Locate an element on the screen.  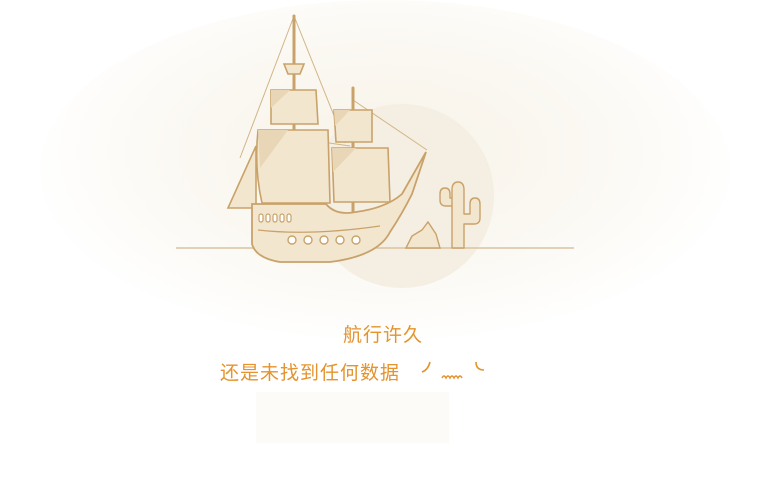
crows-nest is located at coordinates (294, 69).